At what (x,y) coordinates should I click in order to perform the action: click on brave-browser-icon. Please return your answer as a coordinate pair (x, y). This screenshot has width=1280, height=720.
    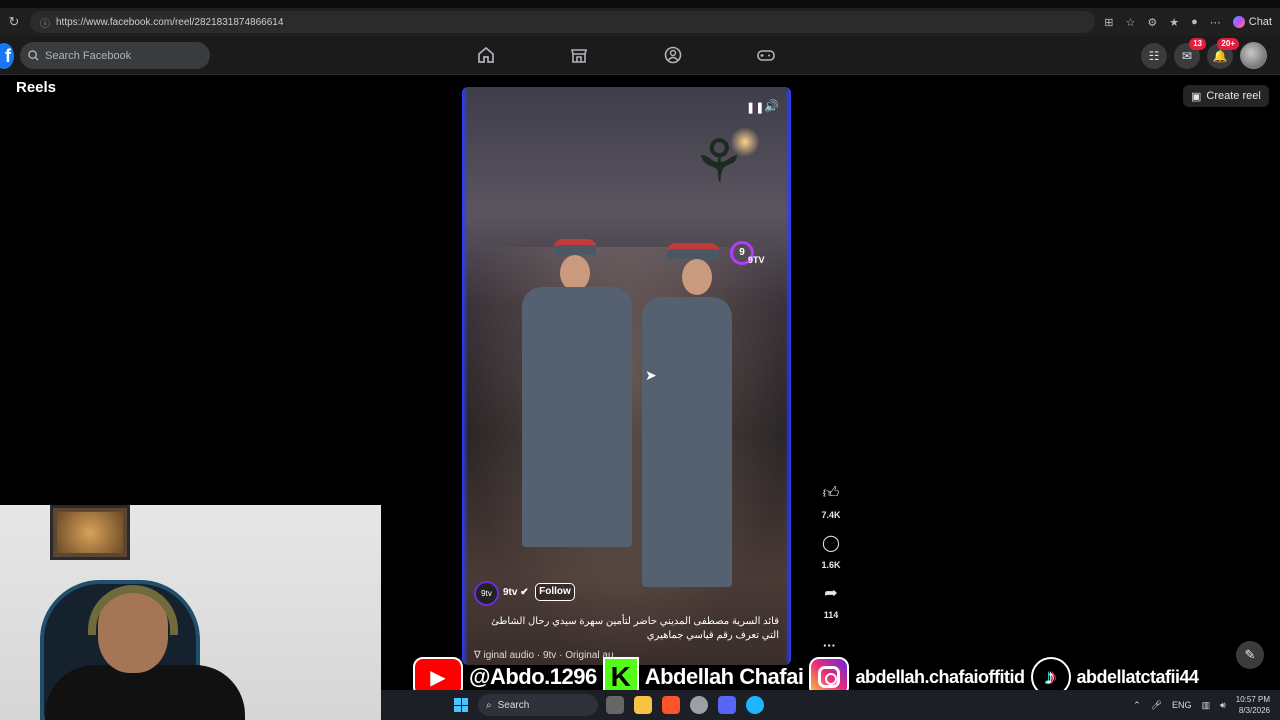
    Looking at the image, I should click on (671, 705).